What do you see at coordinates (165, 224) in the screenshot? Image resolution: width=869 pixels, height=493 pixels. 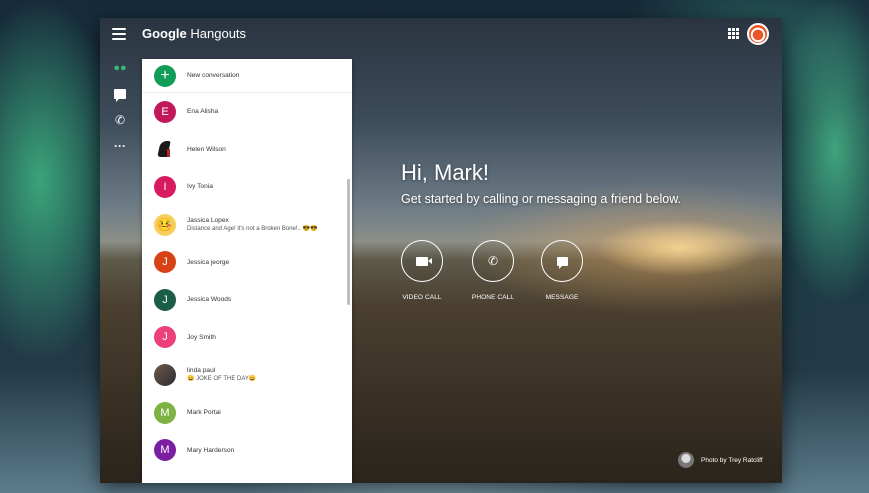 I see `contact-avatar: 🤒` at bounding box center [165, 224].